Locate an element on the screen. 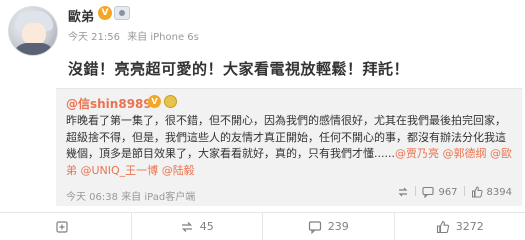 The height and width of the screenshot is (240, 525). repost-button: 45 is located at coordinates (197, 226).